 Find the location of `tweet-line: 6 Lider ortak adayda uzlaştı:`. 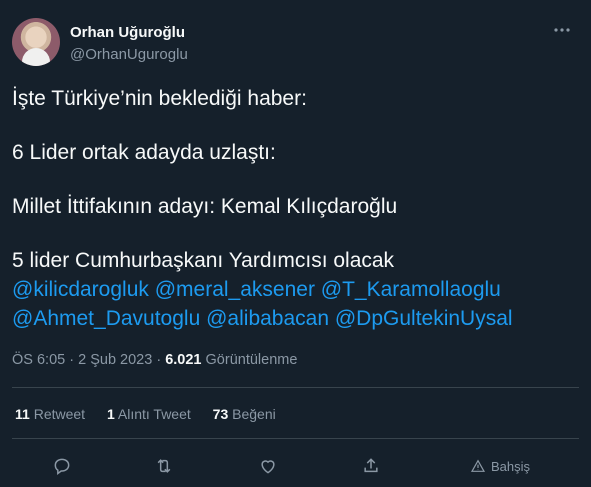

tweet-line: 6 Lider ortak adayda uzlaştı: is located at coordinates (144, 152).